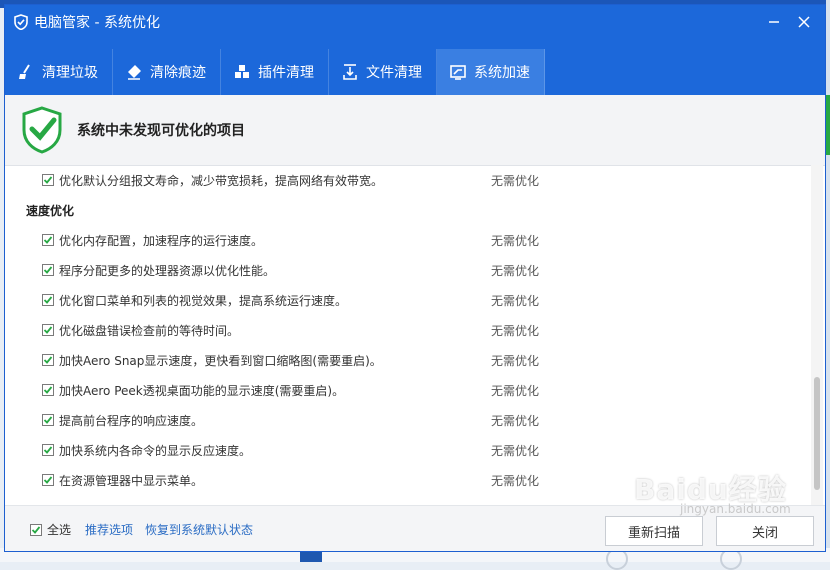 The height and width of the screenshot is (570, 830). What do you see at coordinates (394, 73) in the screenshot?
I see `tab-label: 文件清理` at bounding box center [394, 73].